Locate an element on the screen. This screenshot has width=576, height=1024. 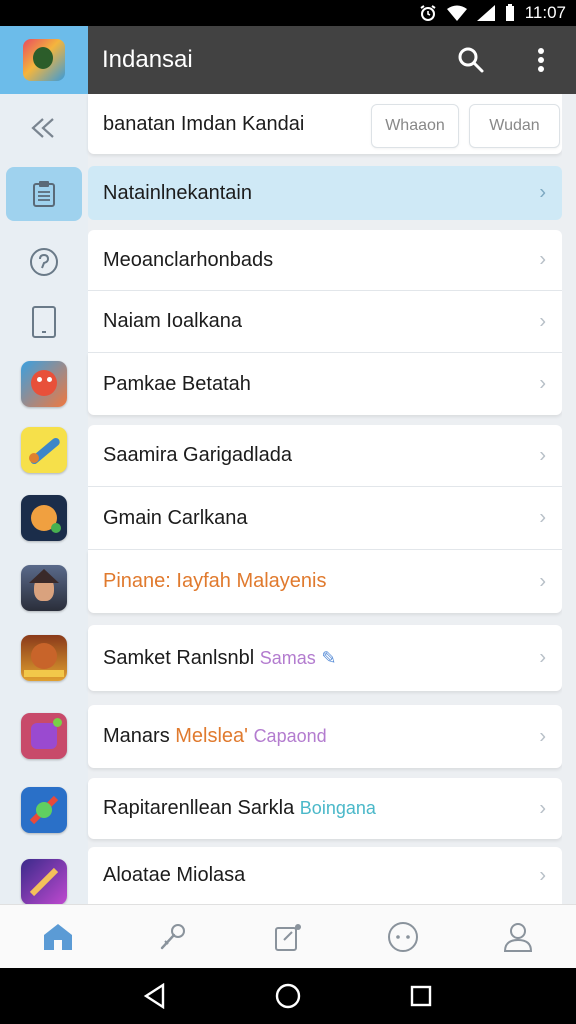
double-chevron-icon is located at coordinates (42, 128).